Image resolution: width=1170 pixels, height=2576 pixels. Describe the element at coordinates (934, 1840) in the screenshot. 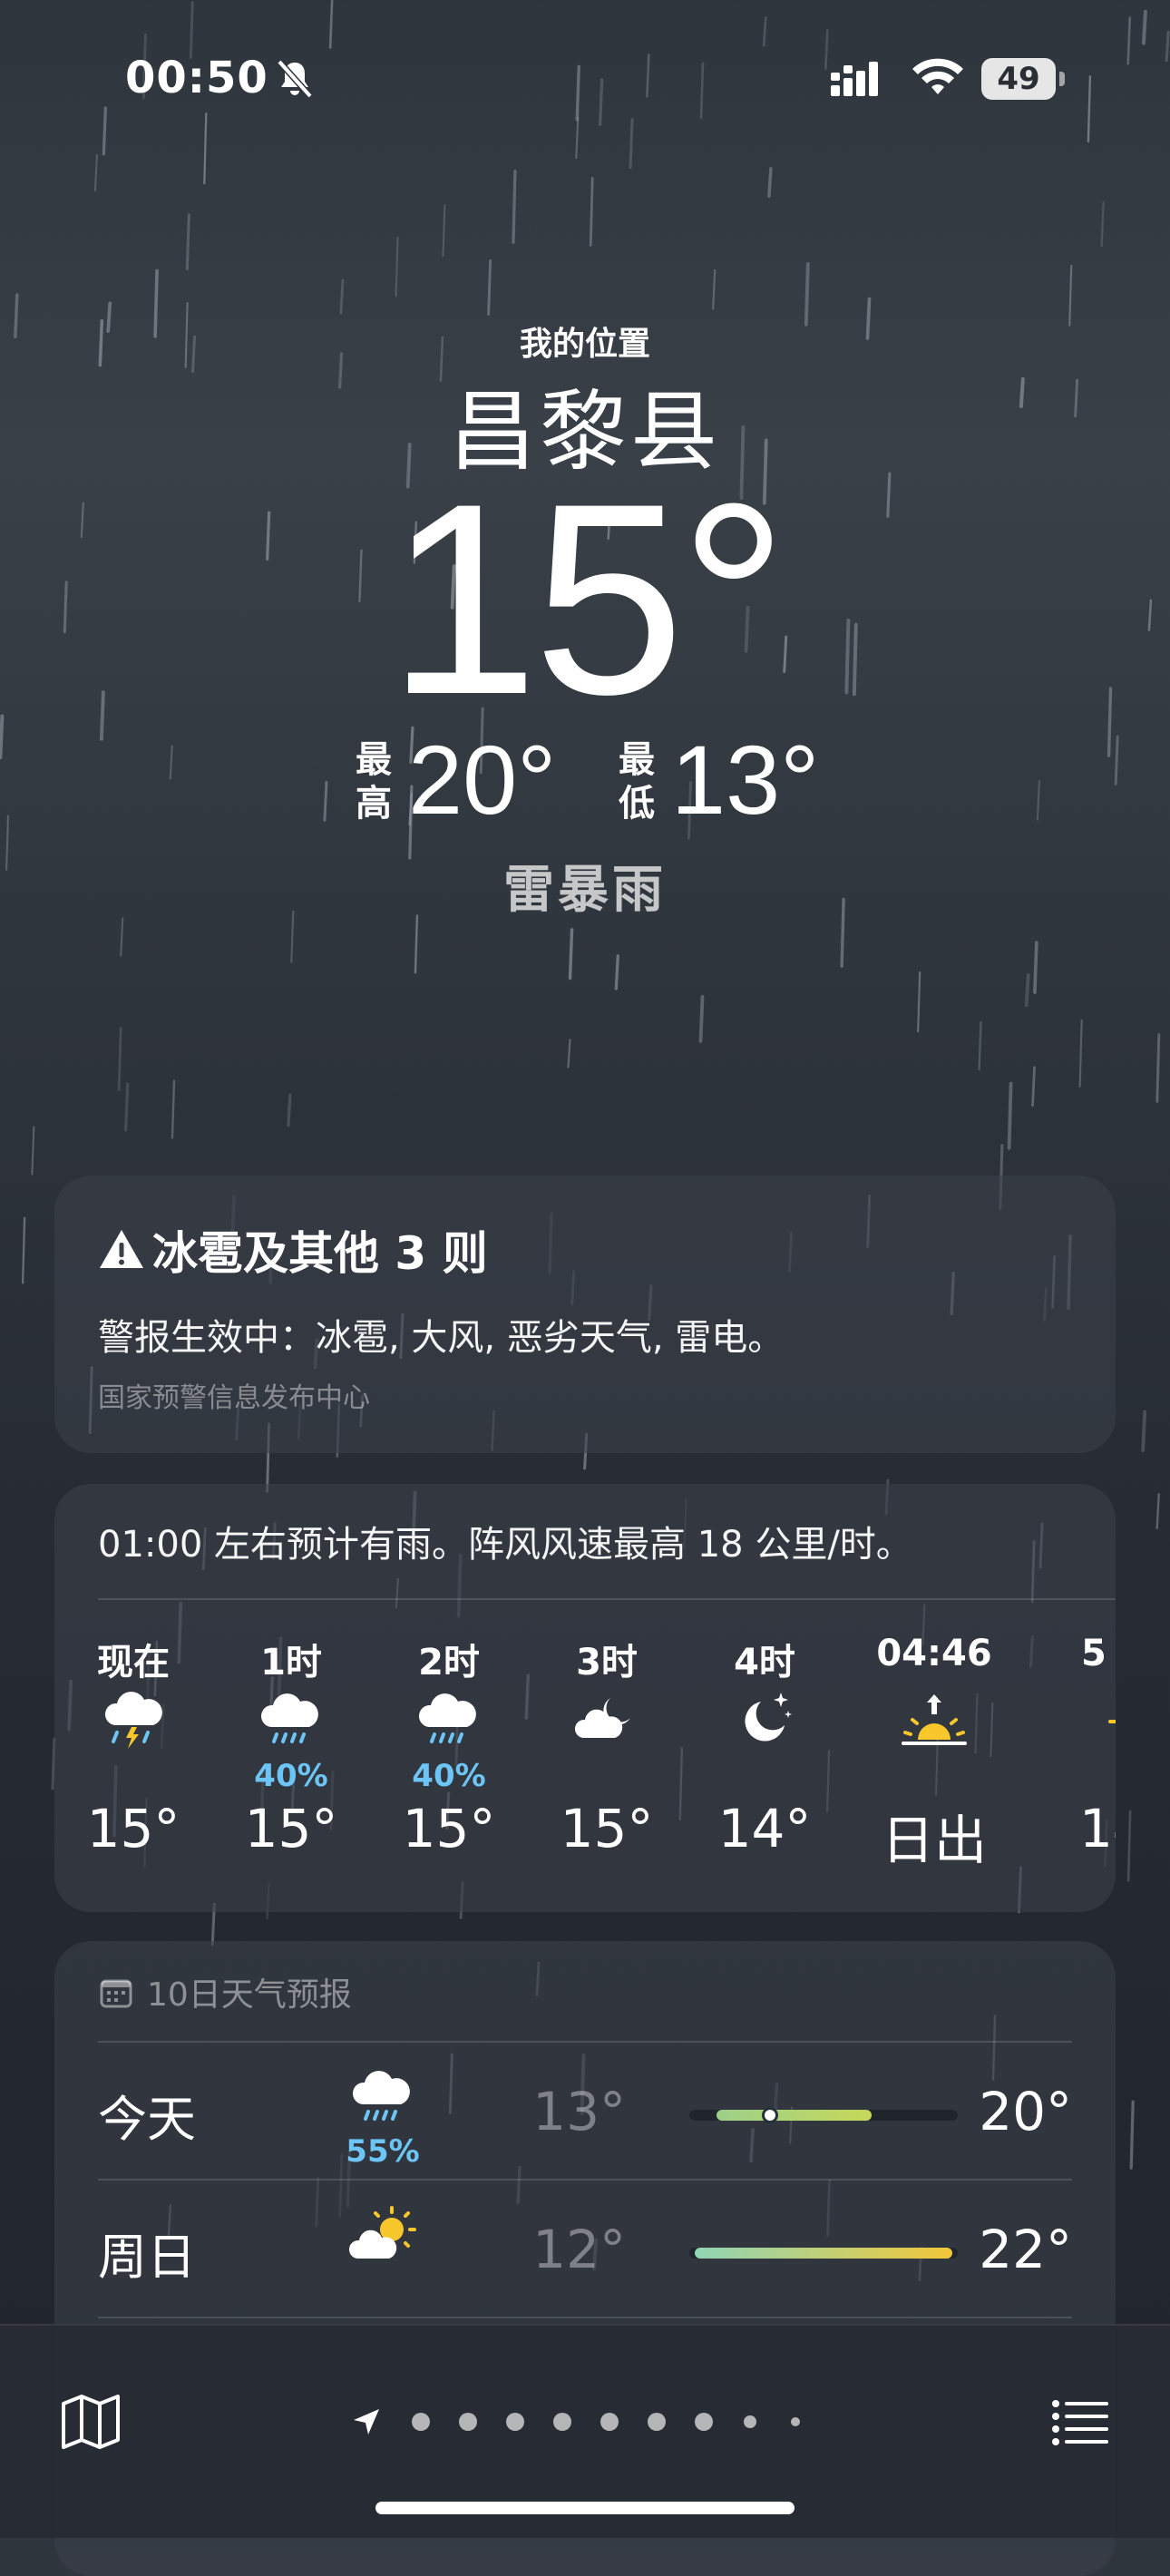

I see `sunrise-label: 日出` at that location.